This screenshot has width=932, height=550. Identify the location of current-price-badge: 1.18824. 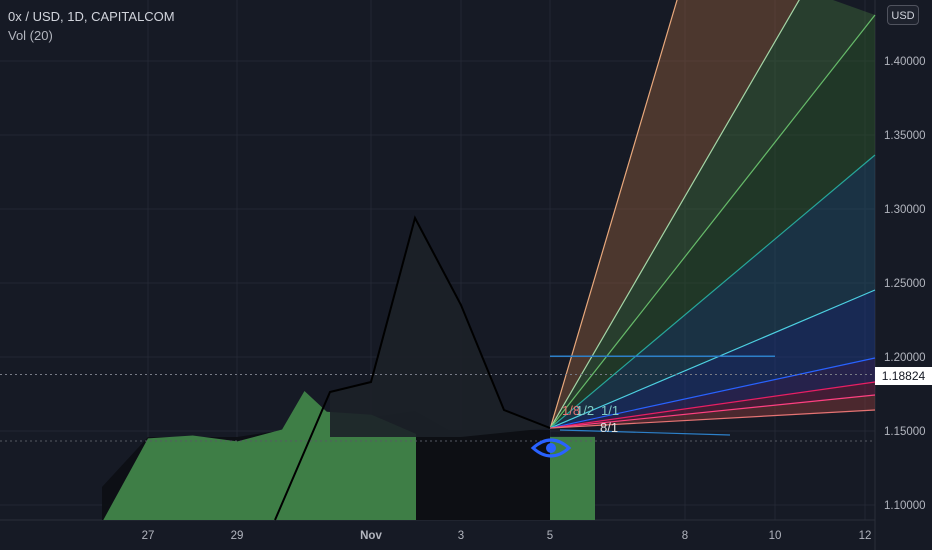
(903, 376).